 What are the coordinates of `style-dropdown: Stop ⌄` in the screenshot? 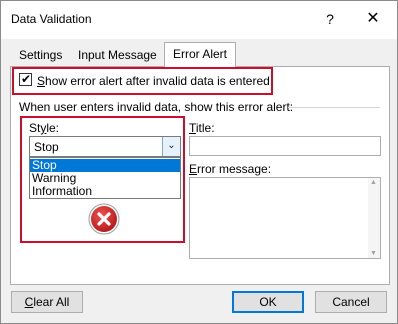 It's located at (105, 146).